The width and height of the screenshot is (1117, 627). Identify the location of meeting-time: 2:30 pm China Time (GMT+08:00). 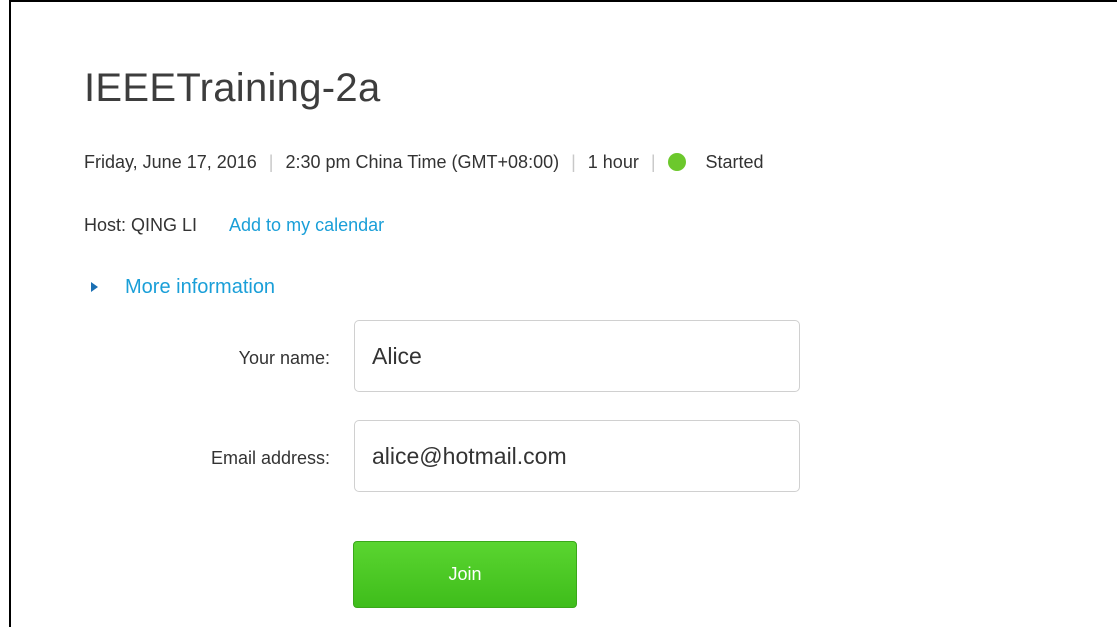
(422, 161).